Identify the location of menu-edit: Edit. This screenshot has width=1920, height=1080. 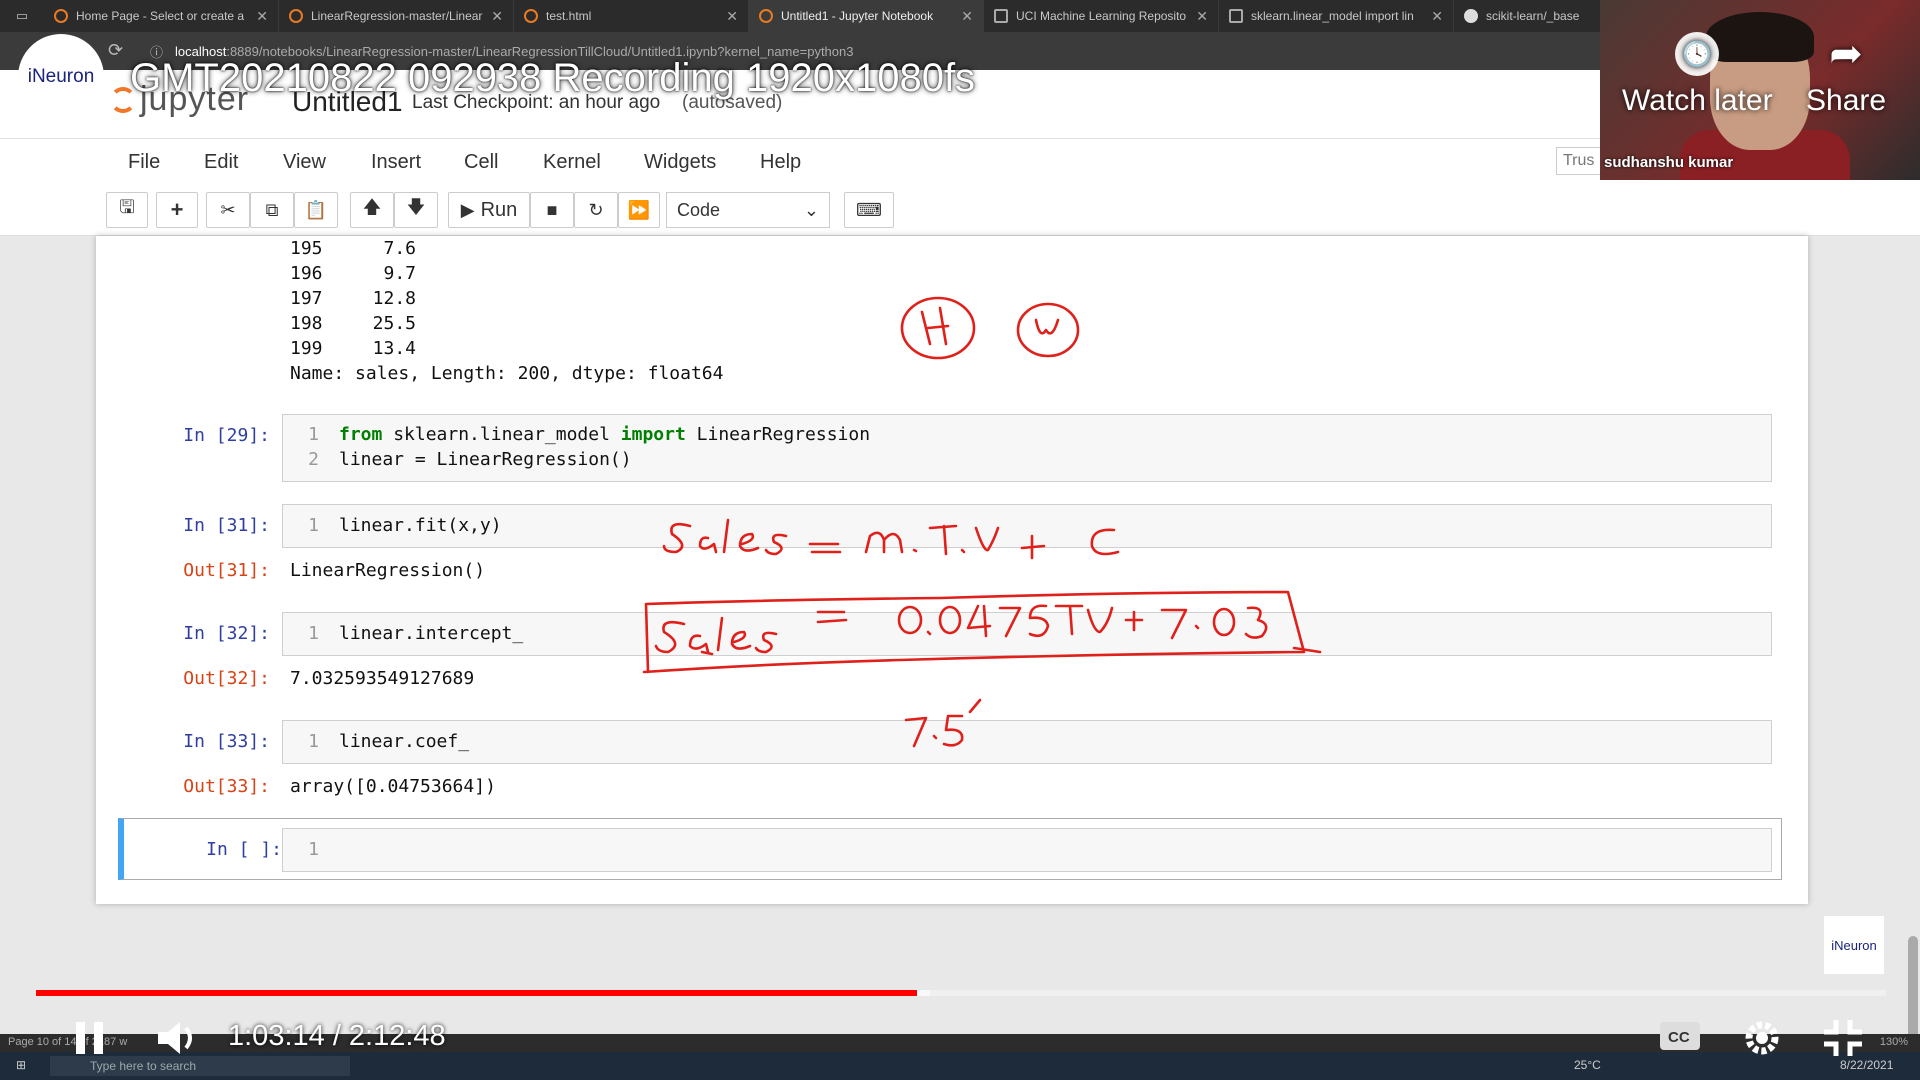
(221, 162).